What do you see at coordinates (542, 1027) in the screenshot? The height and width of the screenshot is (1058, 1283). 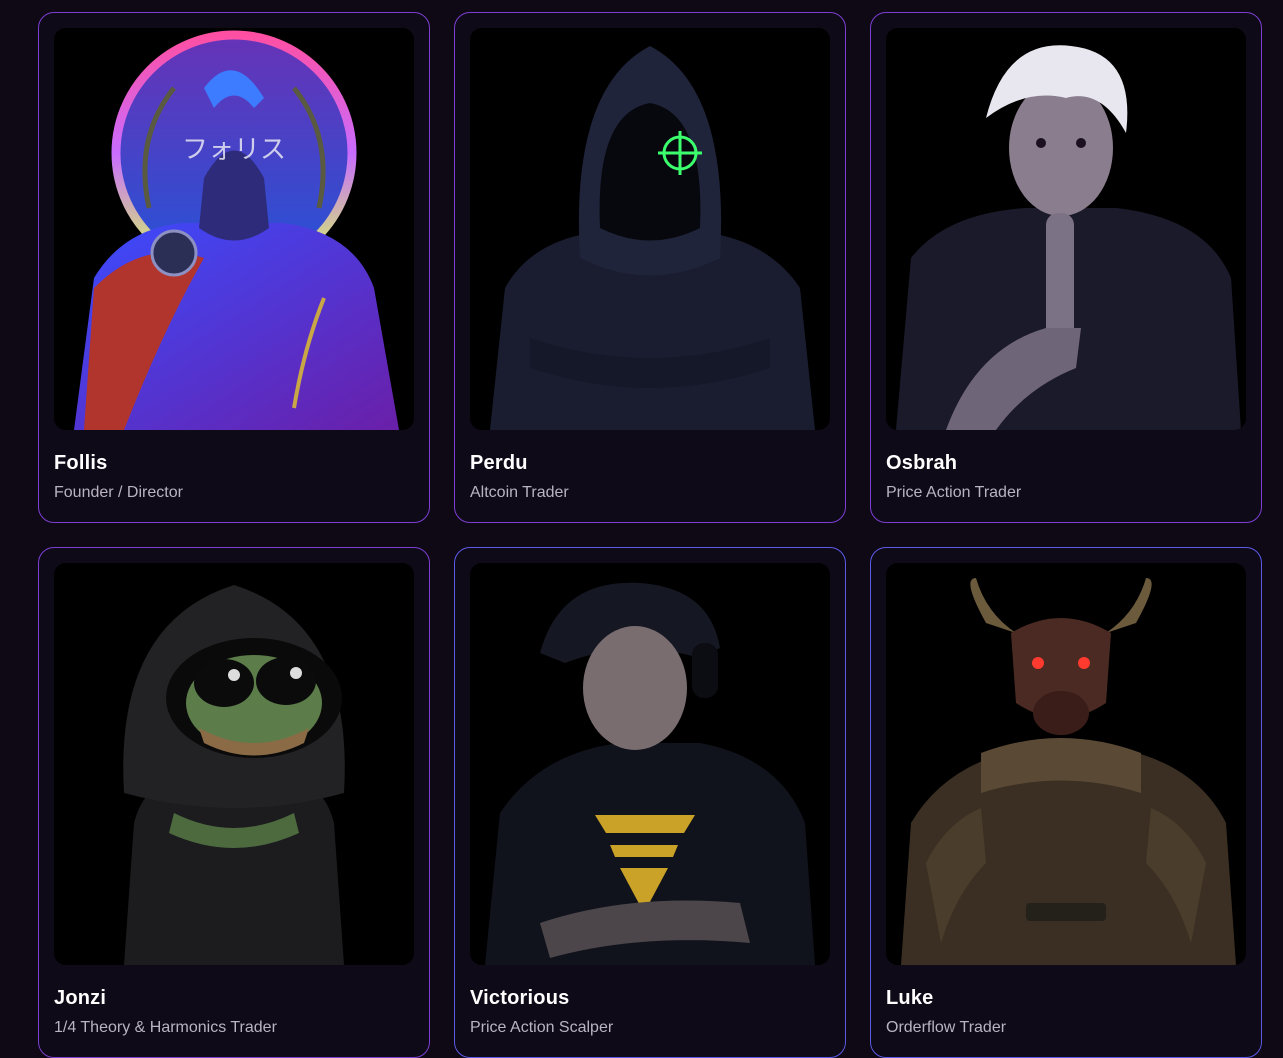 I see `member-role: Price Action Scalper` at bounding box center [542, 1027].